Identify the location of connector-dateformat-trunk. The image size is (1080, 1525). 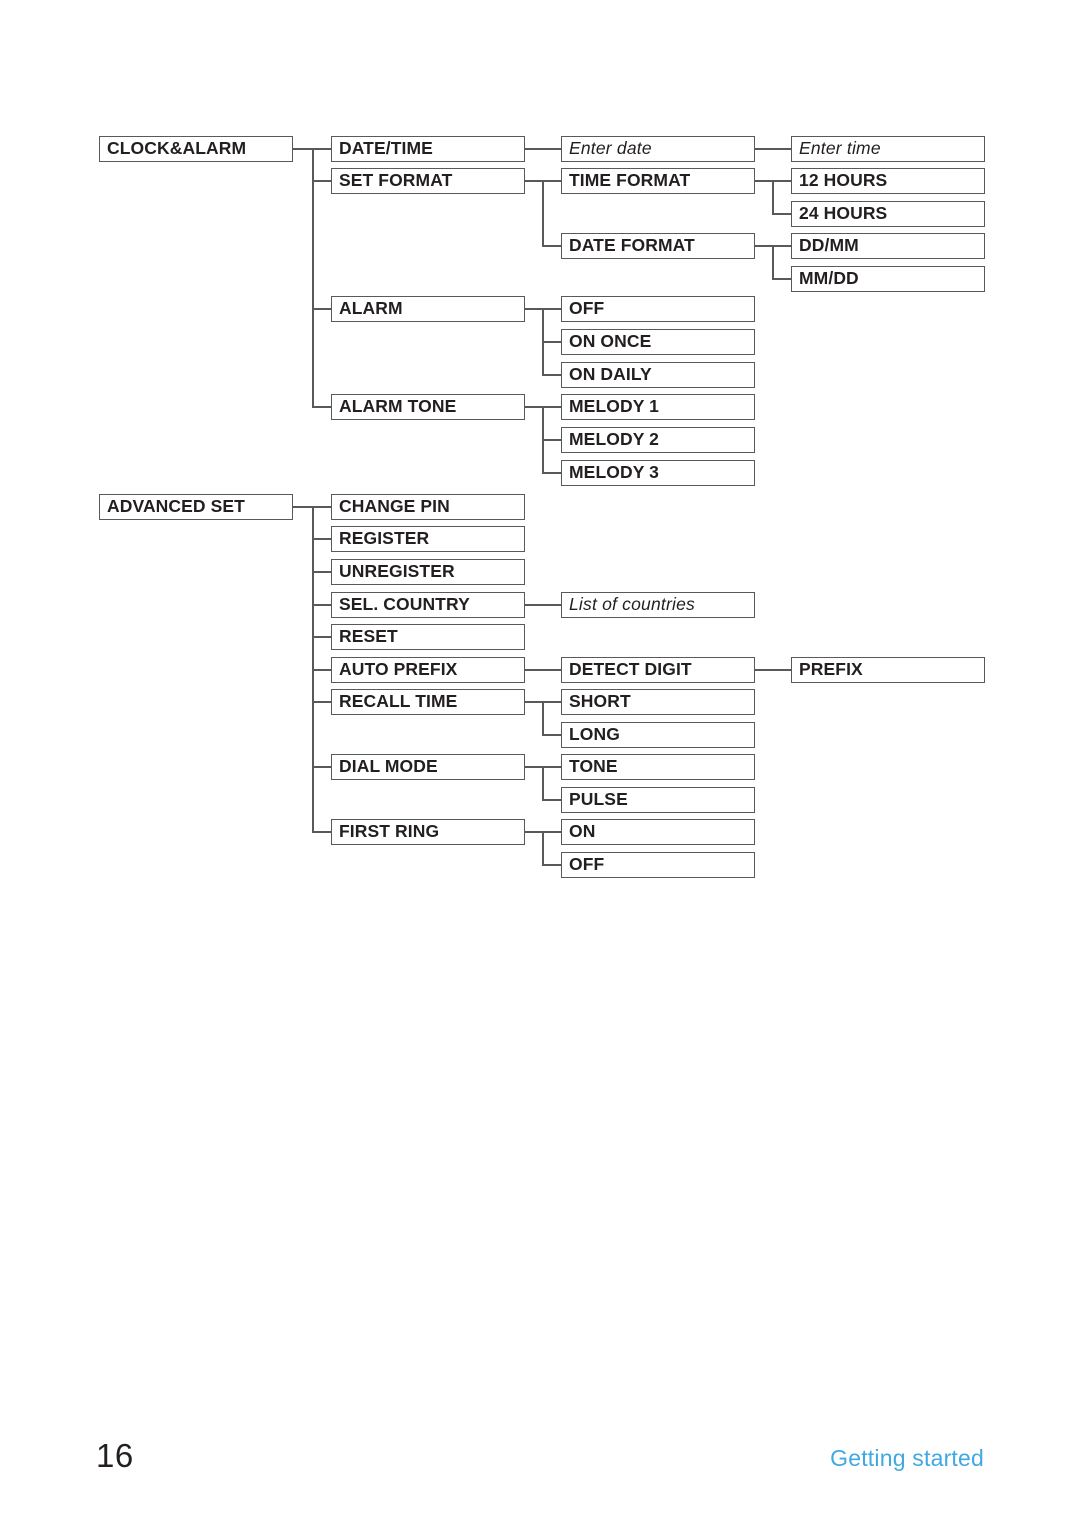
(773, 261).